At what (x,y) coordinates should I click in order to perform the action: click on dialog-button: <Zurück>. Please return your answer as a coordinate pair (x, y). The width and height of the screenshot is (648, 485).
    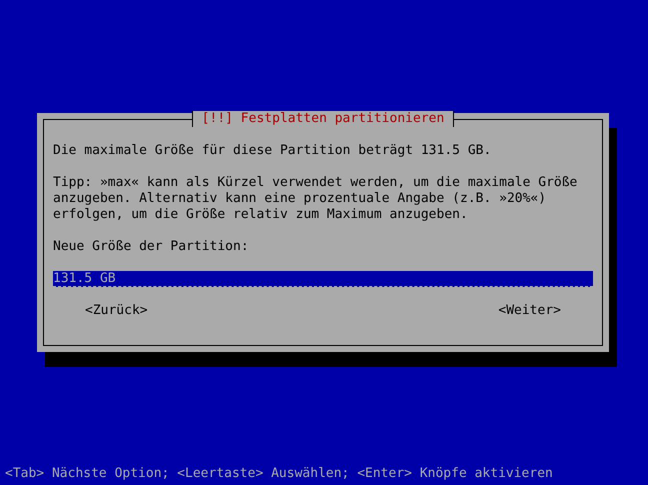
    Looking at the image, I should click on (116, 311).